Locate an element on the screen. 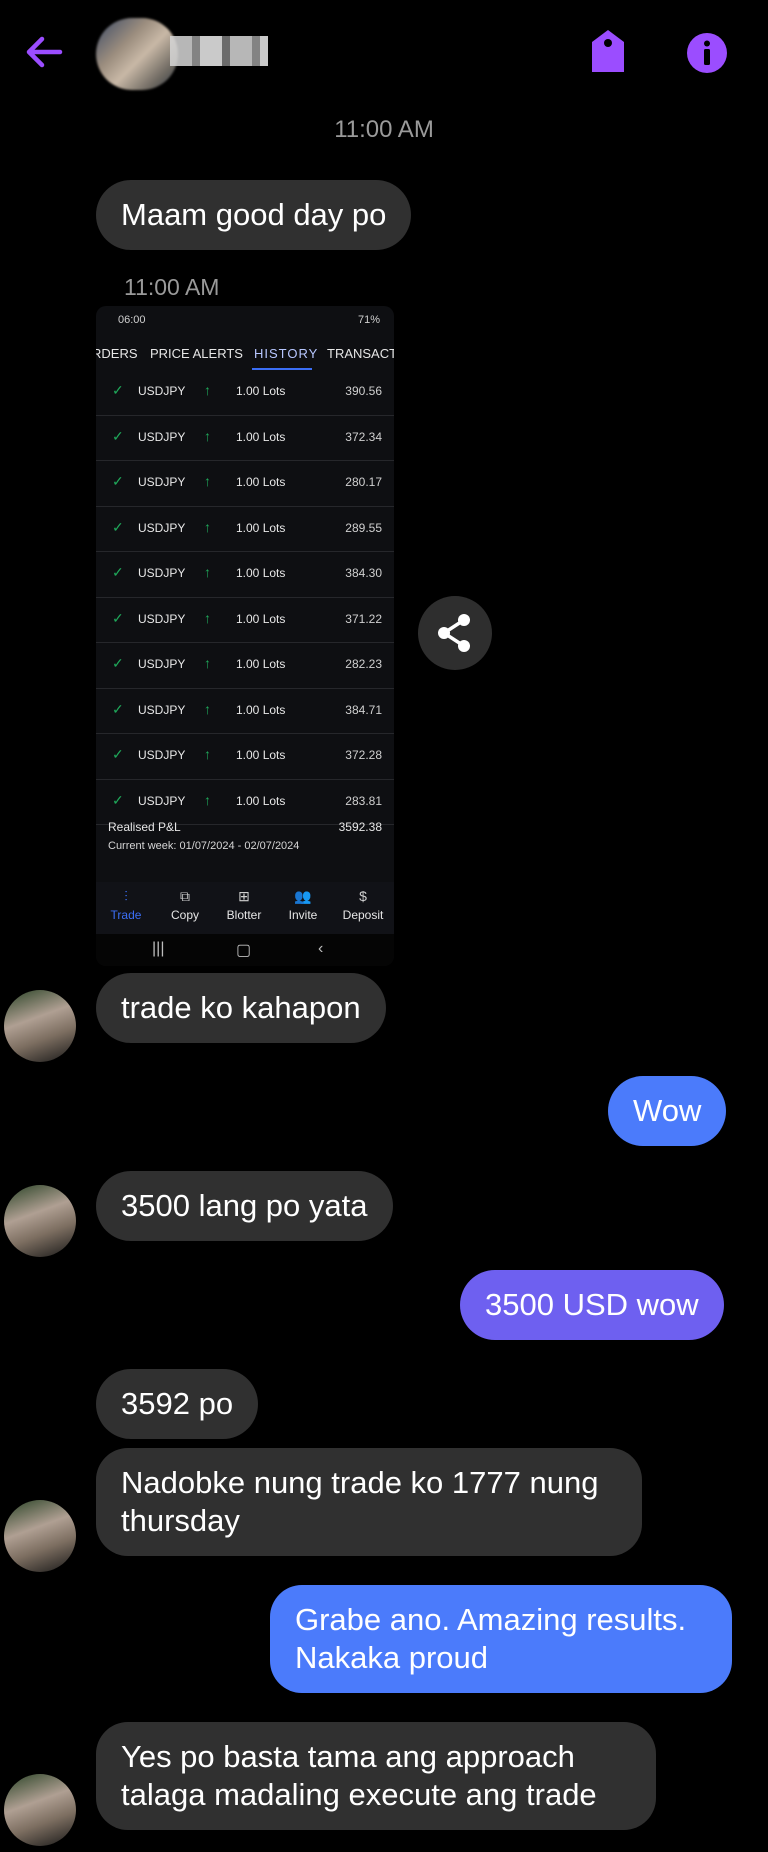 The image size is (768, 1852). outgoing-message: Grabe ano. Amazing results. Nakaka proud is located at coordinates (501, 1639).